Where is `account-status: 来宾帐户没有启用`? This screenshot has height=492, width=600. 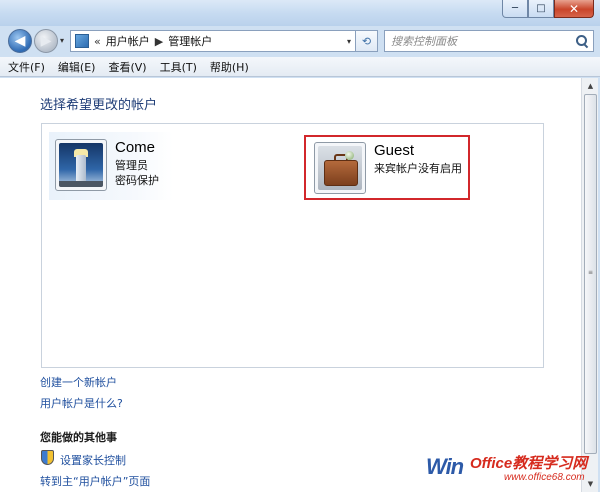 account-status: 来宾帐户没有启用 is located at coordinates (418, 168).